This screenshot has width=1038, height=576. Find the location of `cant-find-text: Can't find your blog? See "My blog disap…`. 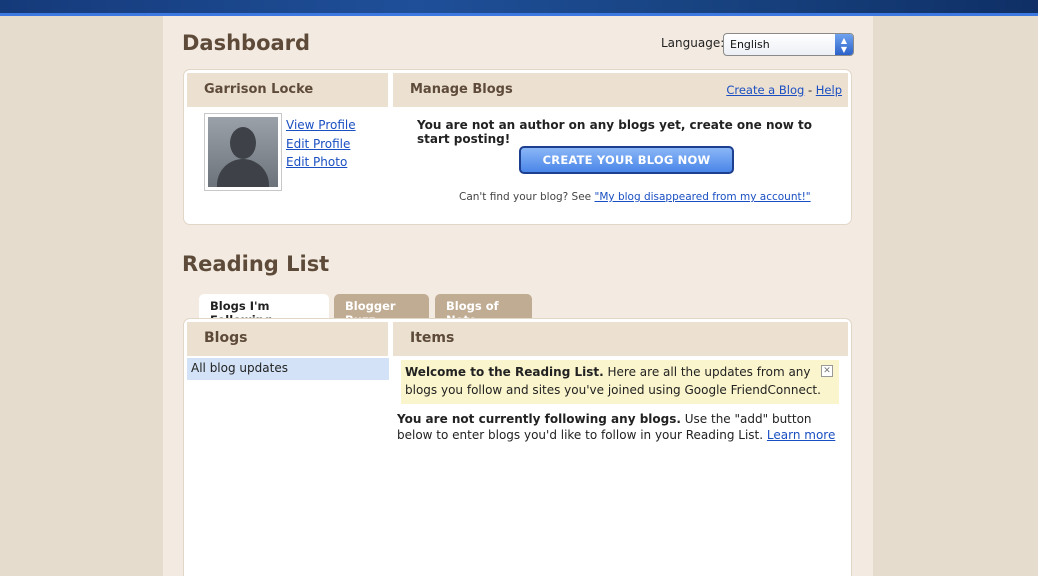

cant-find-text: Can't find your blog? See "My blog disap… is located at coordinates (635, 197).